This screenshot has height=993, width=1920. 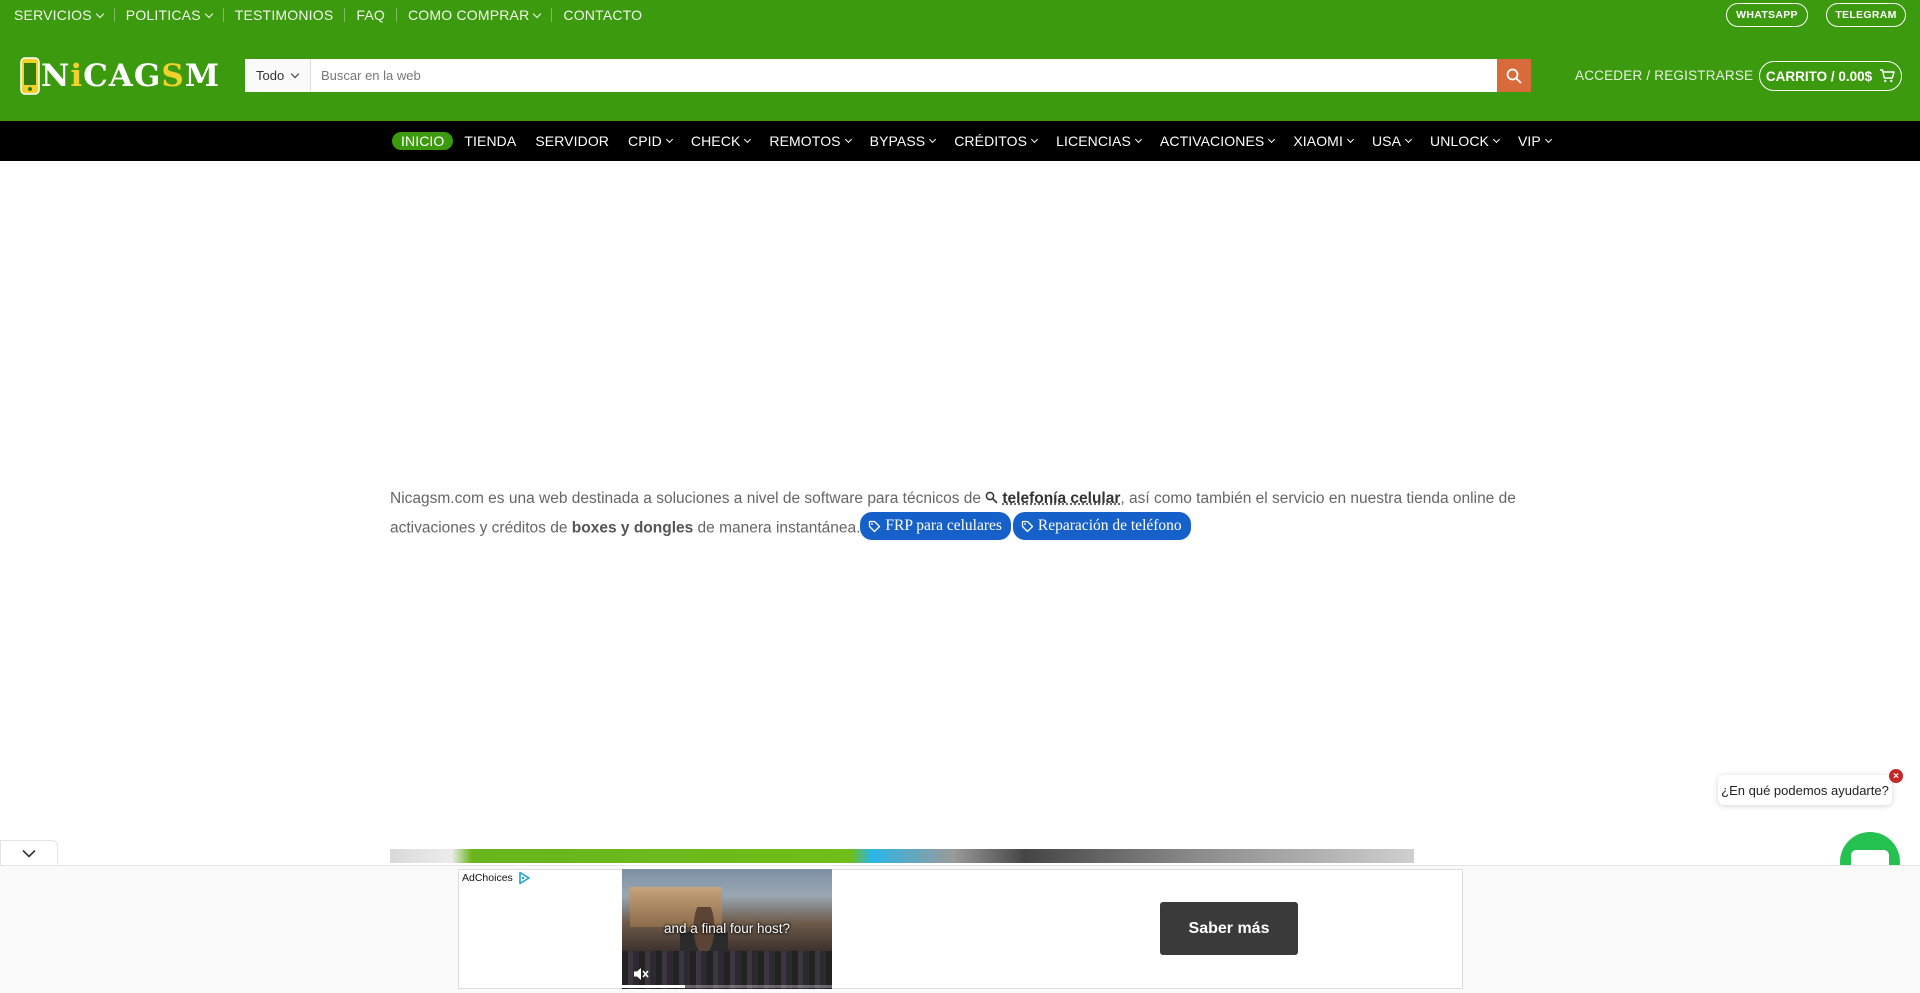 I want to click on top-nav-servicios: SERVICIOS, so click(x=59, y=15).